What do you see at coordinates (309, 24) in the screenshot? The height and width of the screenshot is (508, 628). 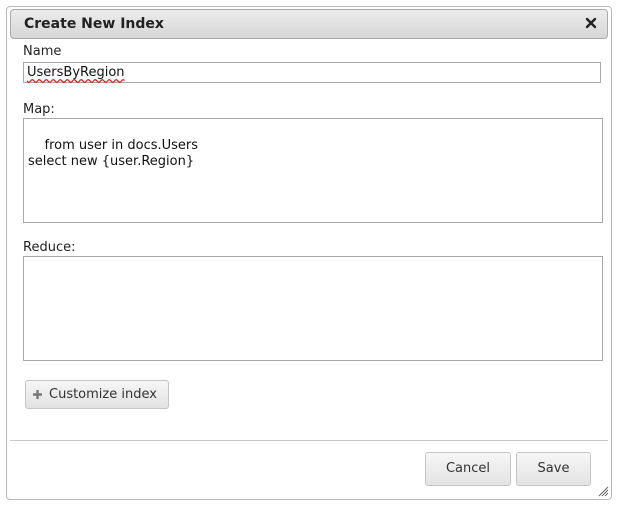 I see `dialog-titlebar: Create New Index` at bounding box center [309, 24].